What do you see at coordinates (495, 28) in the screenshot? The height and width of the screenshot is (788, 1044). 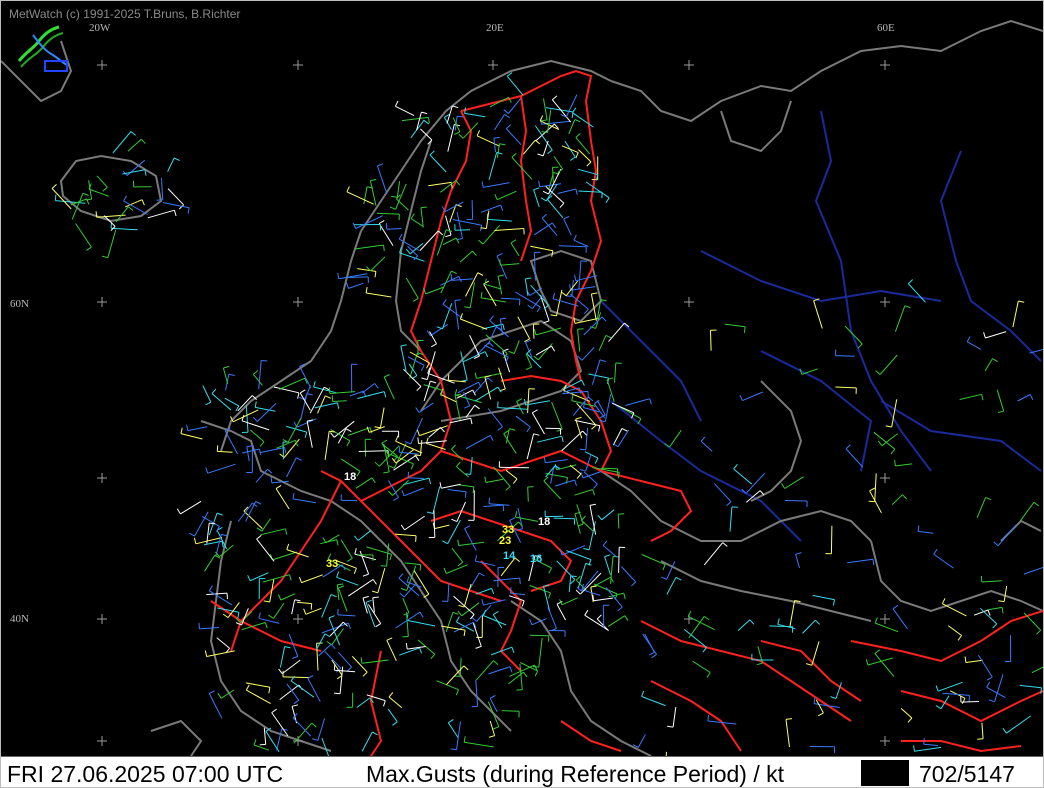 I see `lon-label-20e: 20E` at bounding box center [495, 28].